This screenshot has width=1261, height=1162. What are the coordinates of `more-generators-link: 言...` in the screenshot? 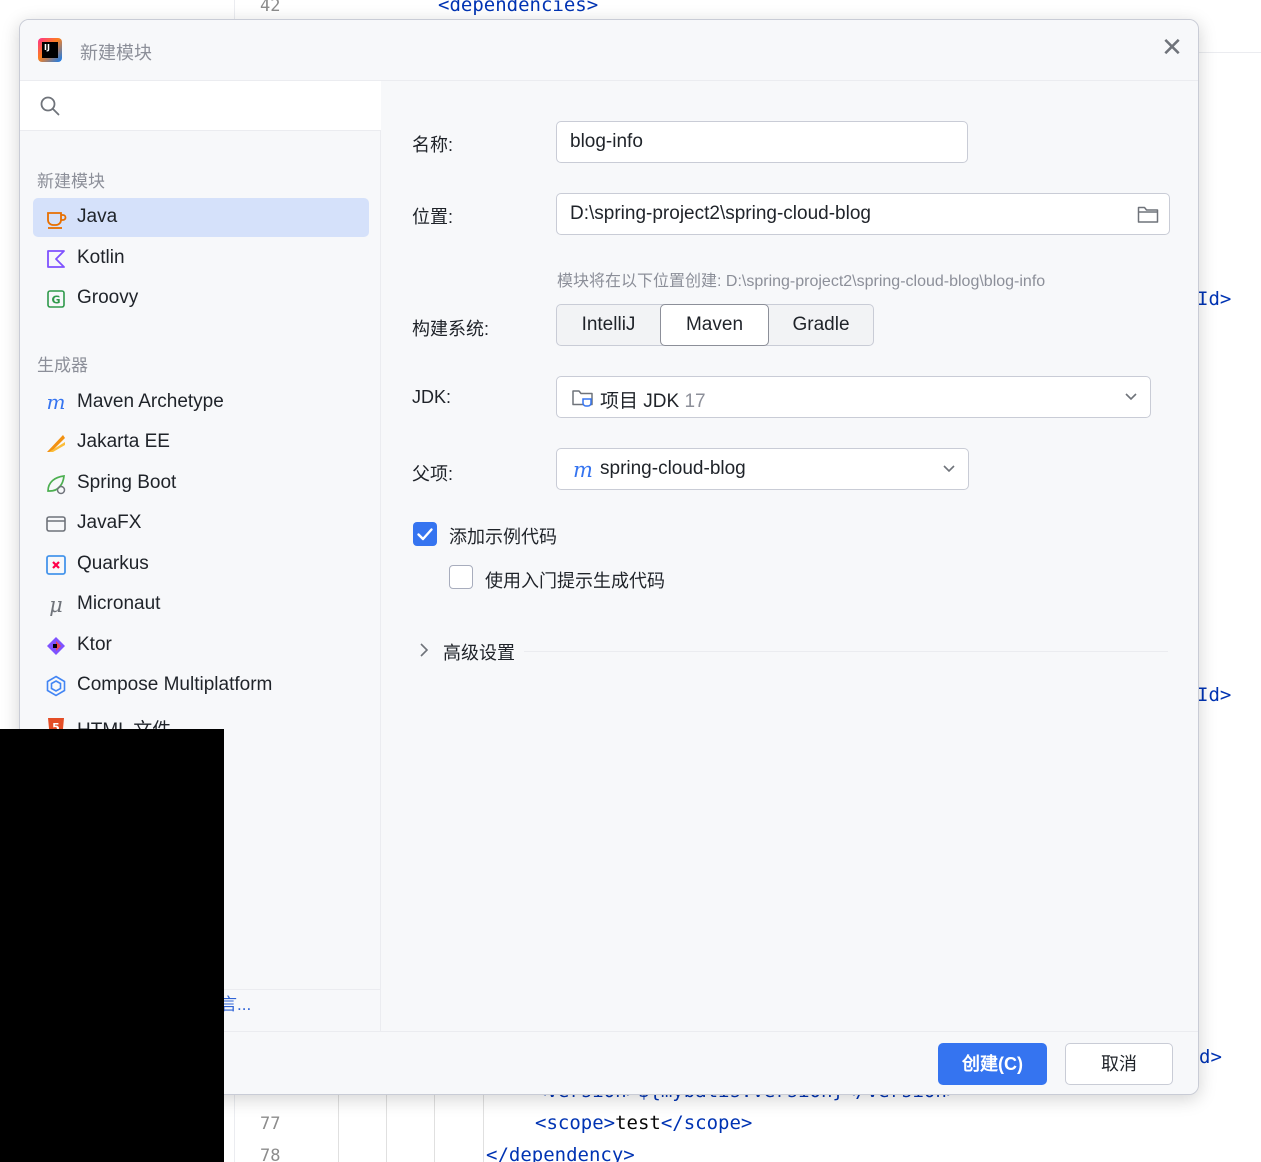 It's located at (235, 1002).